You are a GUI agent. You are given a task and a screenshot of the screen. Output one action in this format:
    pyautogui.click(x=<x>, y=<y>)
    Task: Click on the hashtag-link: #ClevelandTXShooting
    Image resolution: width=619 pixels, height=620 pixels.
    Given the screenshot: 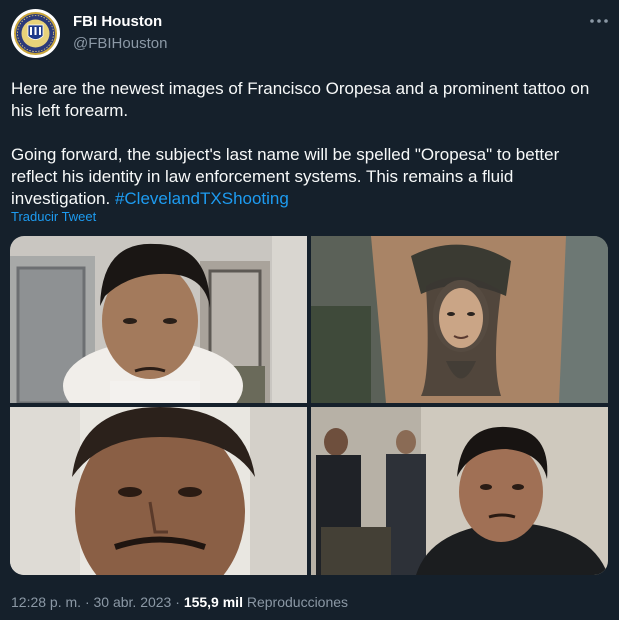 What is the action you would take?
    pyautogui.click(x=202, y=198)
    